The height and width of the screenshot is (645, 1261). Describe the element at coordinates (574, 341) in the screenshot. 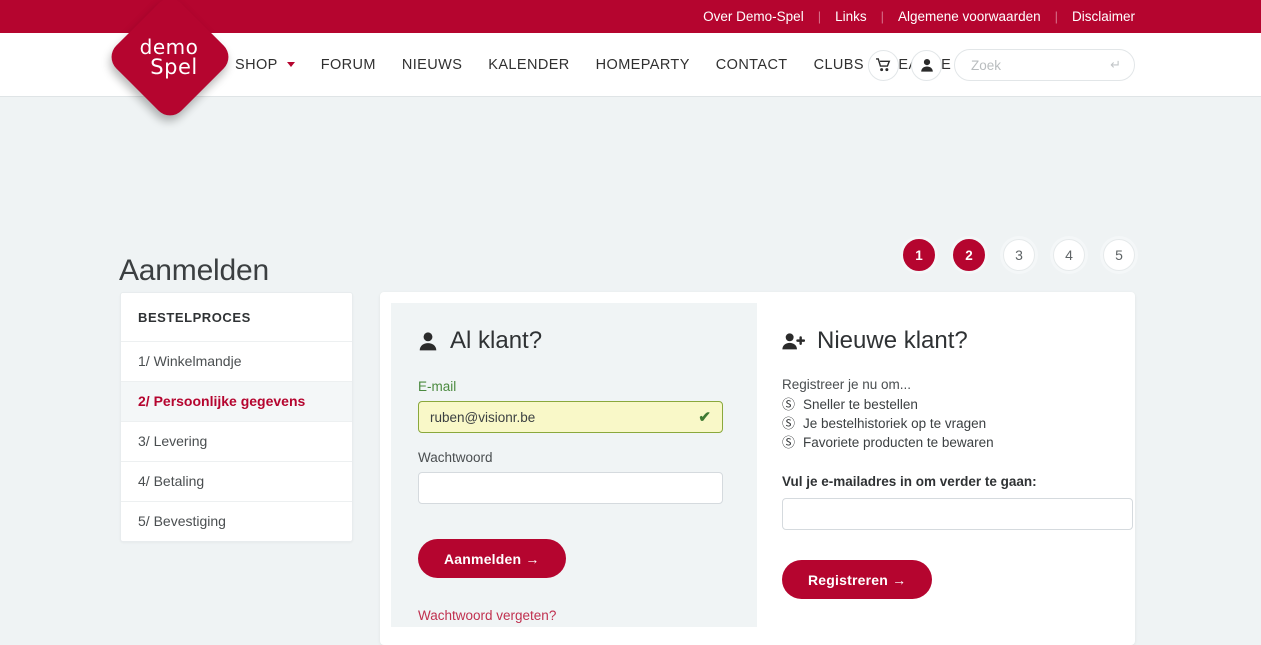

I see `login-panel-heading: Al klant?` at that location.